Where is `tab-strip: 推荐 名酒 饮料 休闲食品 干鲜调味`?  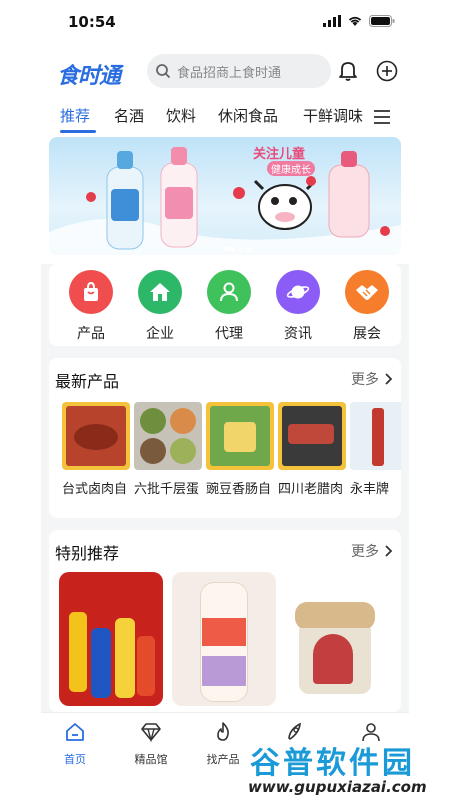
tab-strip: 推荐 名酒 饮料 休闲食品 干鲜调味 is located at coordinates (202, 117).